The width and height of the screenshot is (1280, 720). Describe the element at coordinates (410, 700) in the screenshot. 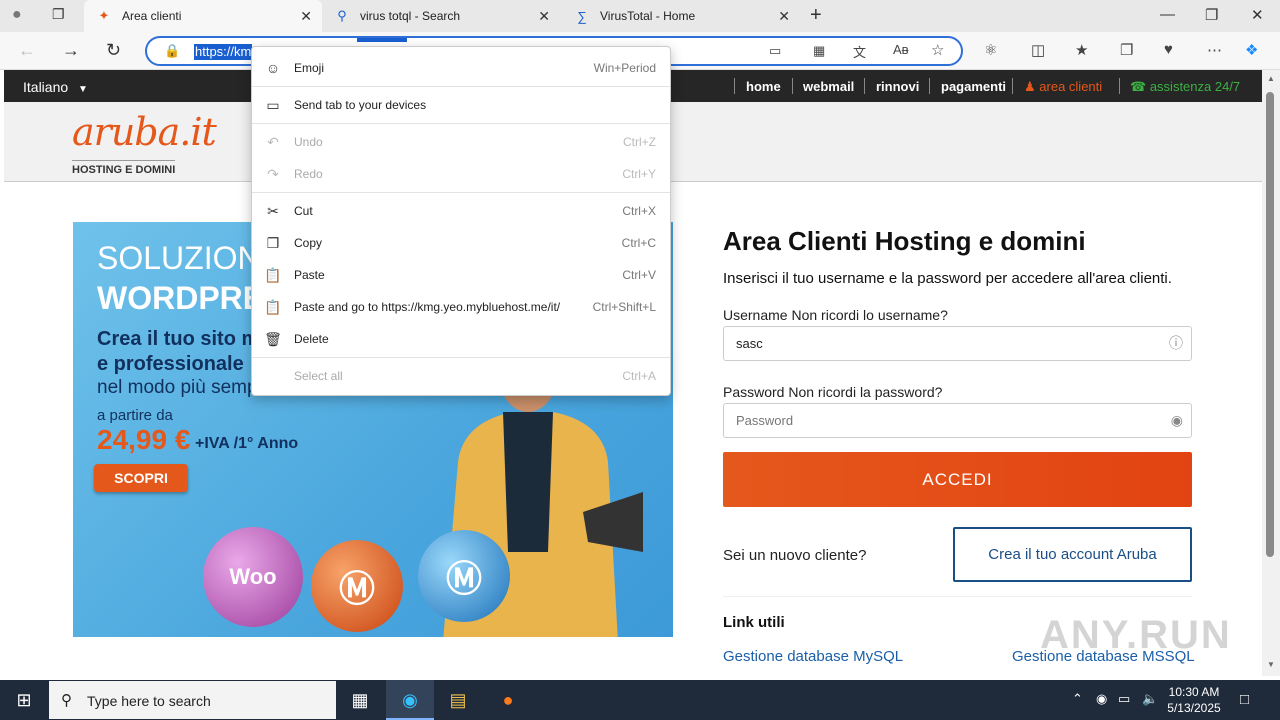

I see `edge-app-icon: ◉` at that location.